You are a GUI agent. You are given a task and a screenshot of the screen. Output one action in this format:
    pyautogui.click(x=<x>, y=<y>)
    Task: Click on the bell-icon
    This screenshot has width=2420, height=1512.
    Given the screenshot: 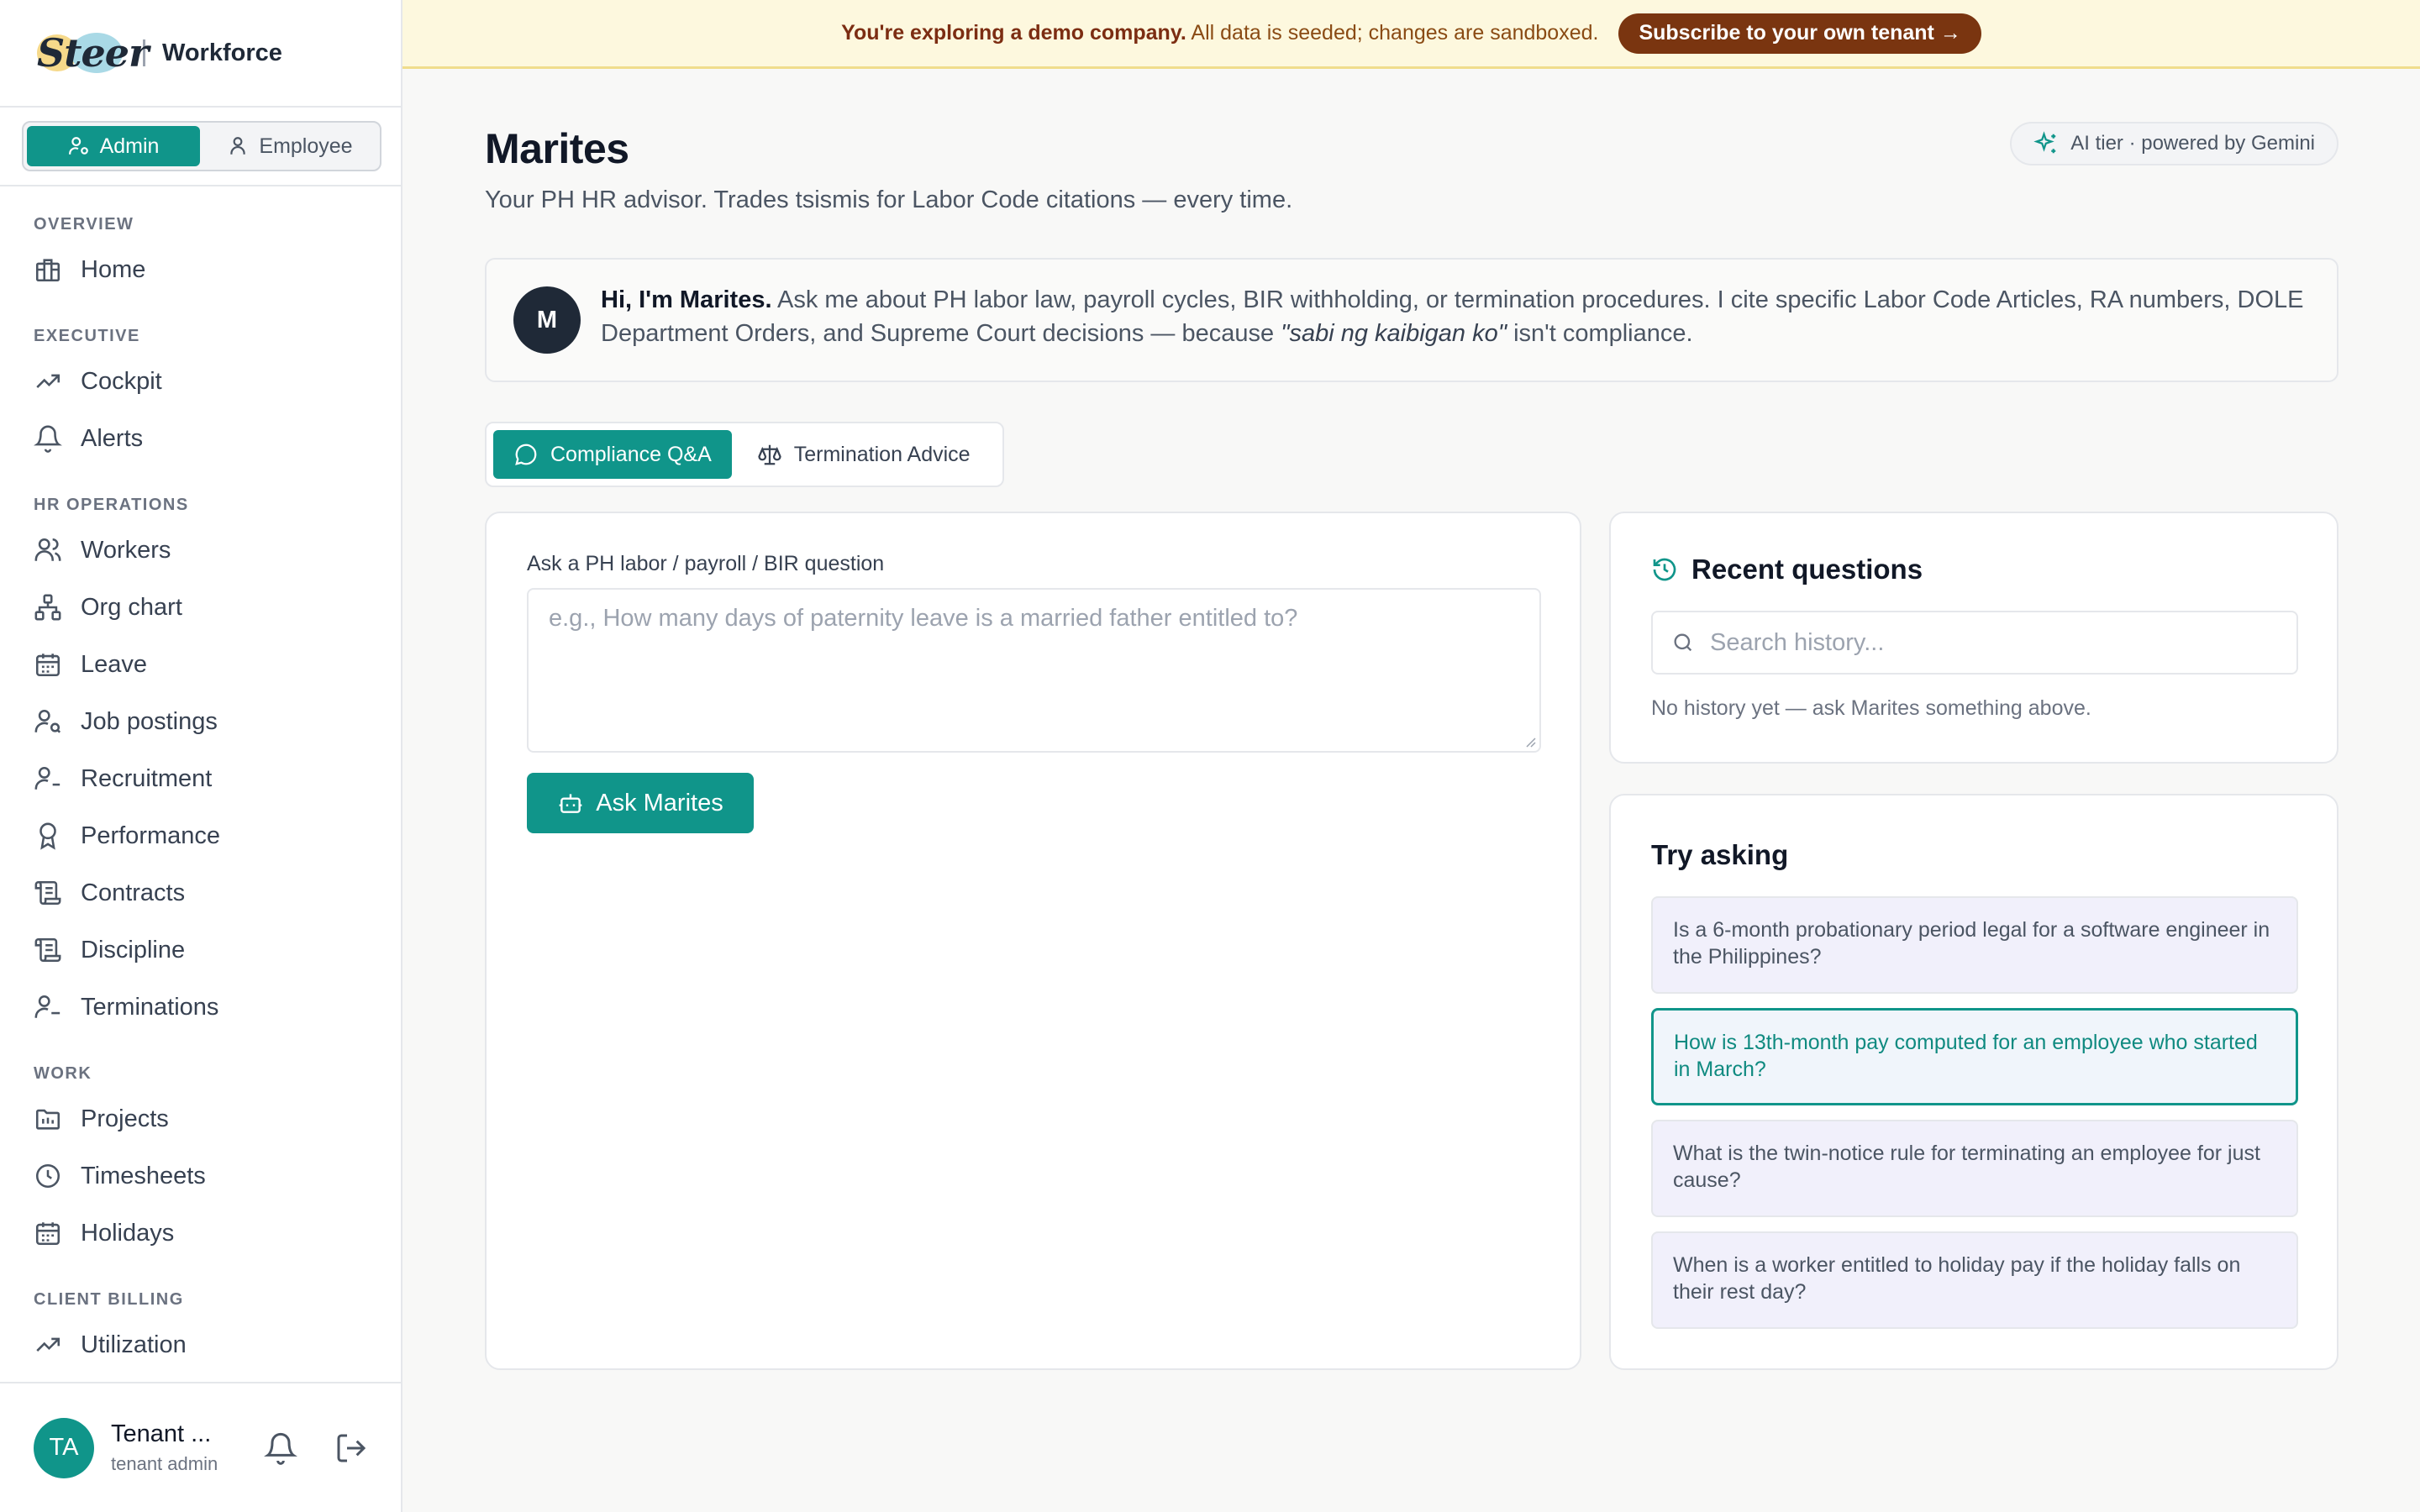 What is the action you would take?
    pyautogui.click(x=280, y=1448)
    